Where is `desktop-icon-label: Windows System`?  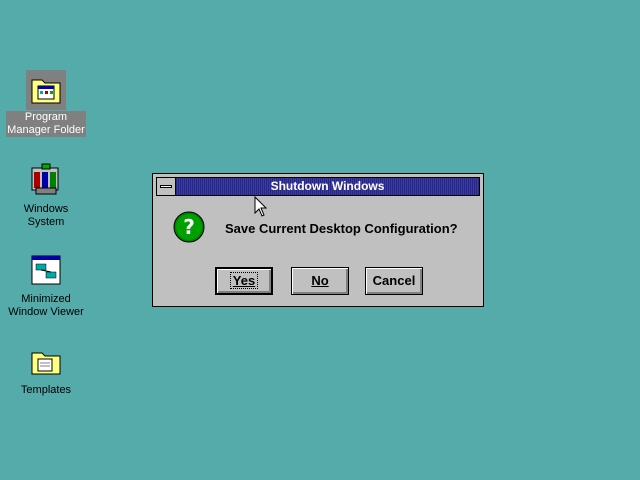 desktop-icon-label: Windows System is located at coordinates (46, 215).